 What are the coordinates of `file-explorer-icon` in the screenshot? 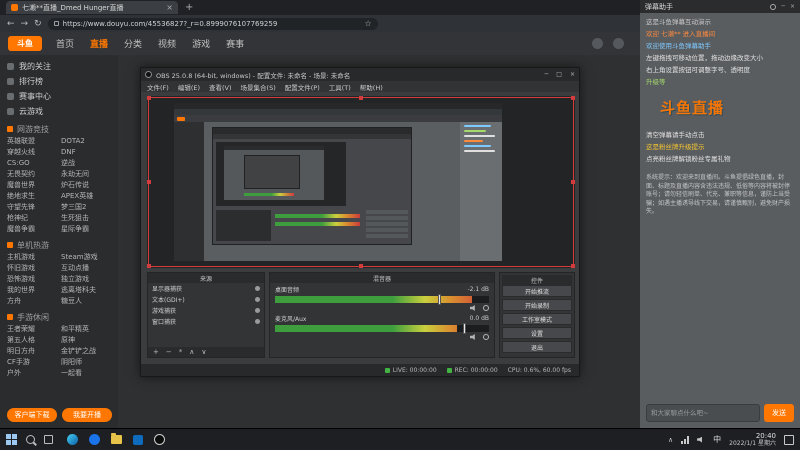 It's located at (116, 438).